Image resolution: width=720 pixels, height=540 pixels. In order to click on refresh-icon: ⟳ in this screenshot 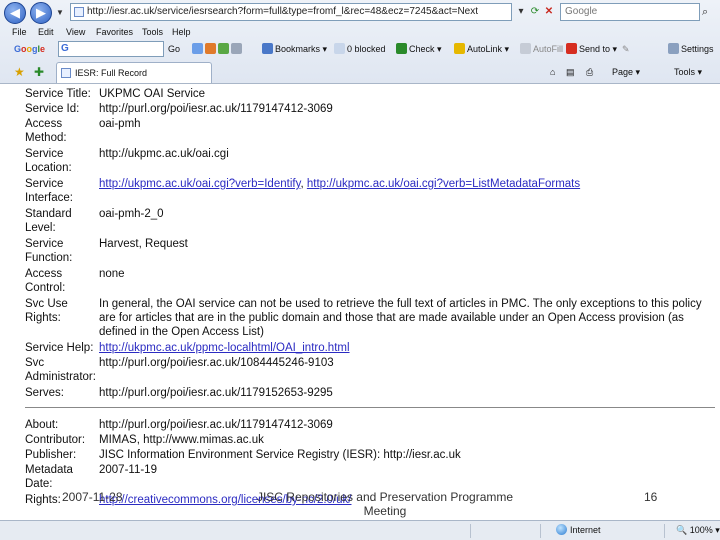, I will do `click(535, 12)`.